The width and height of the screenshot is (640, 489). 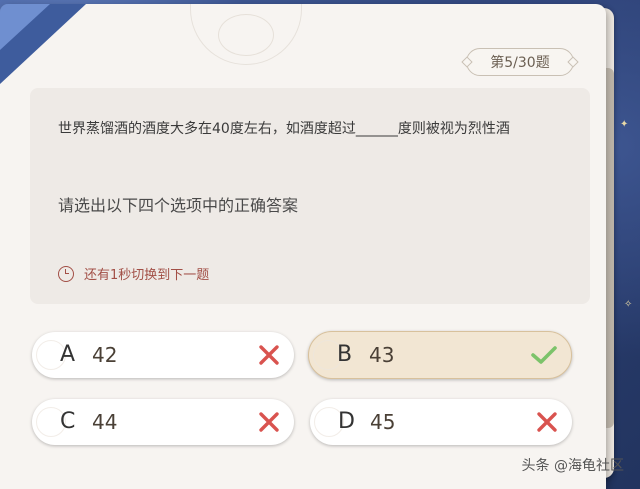 What do you see at coordinates (628, 304) in the screenshot?
I see `star-icon: ✧` at bounding box center [628, 304].